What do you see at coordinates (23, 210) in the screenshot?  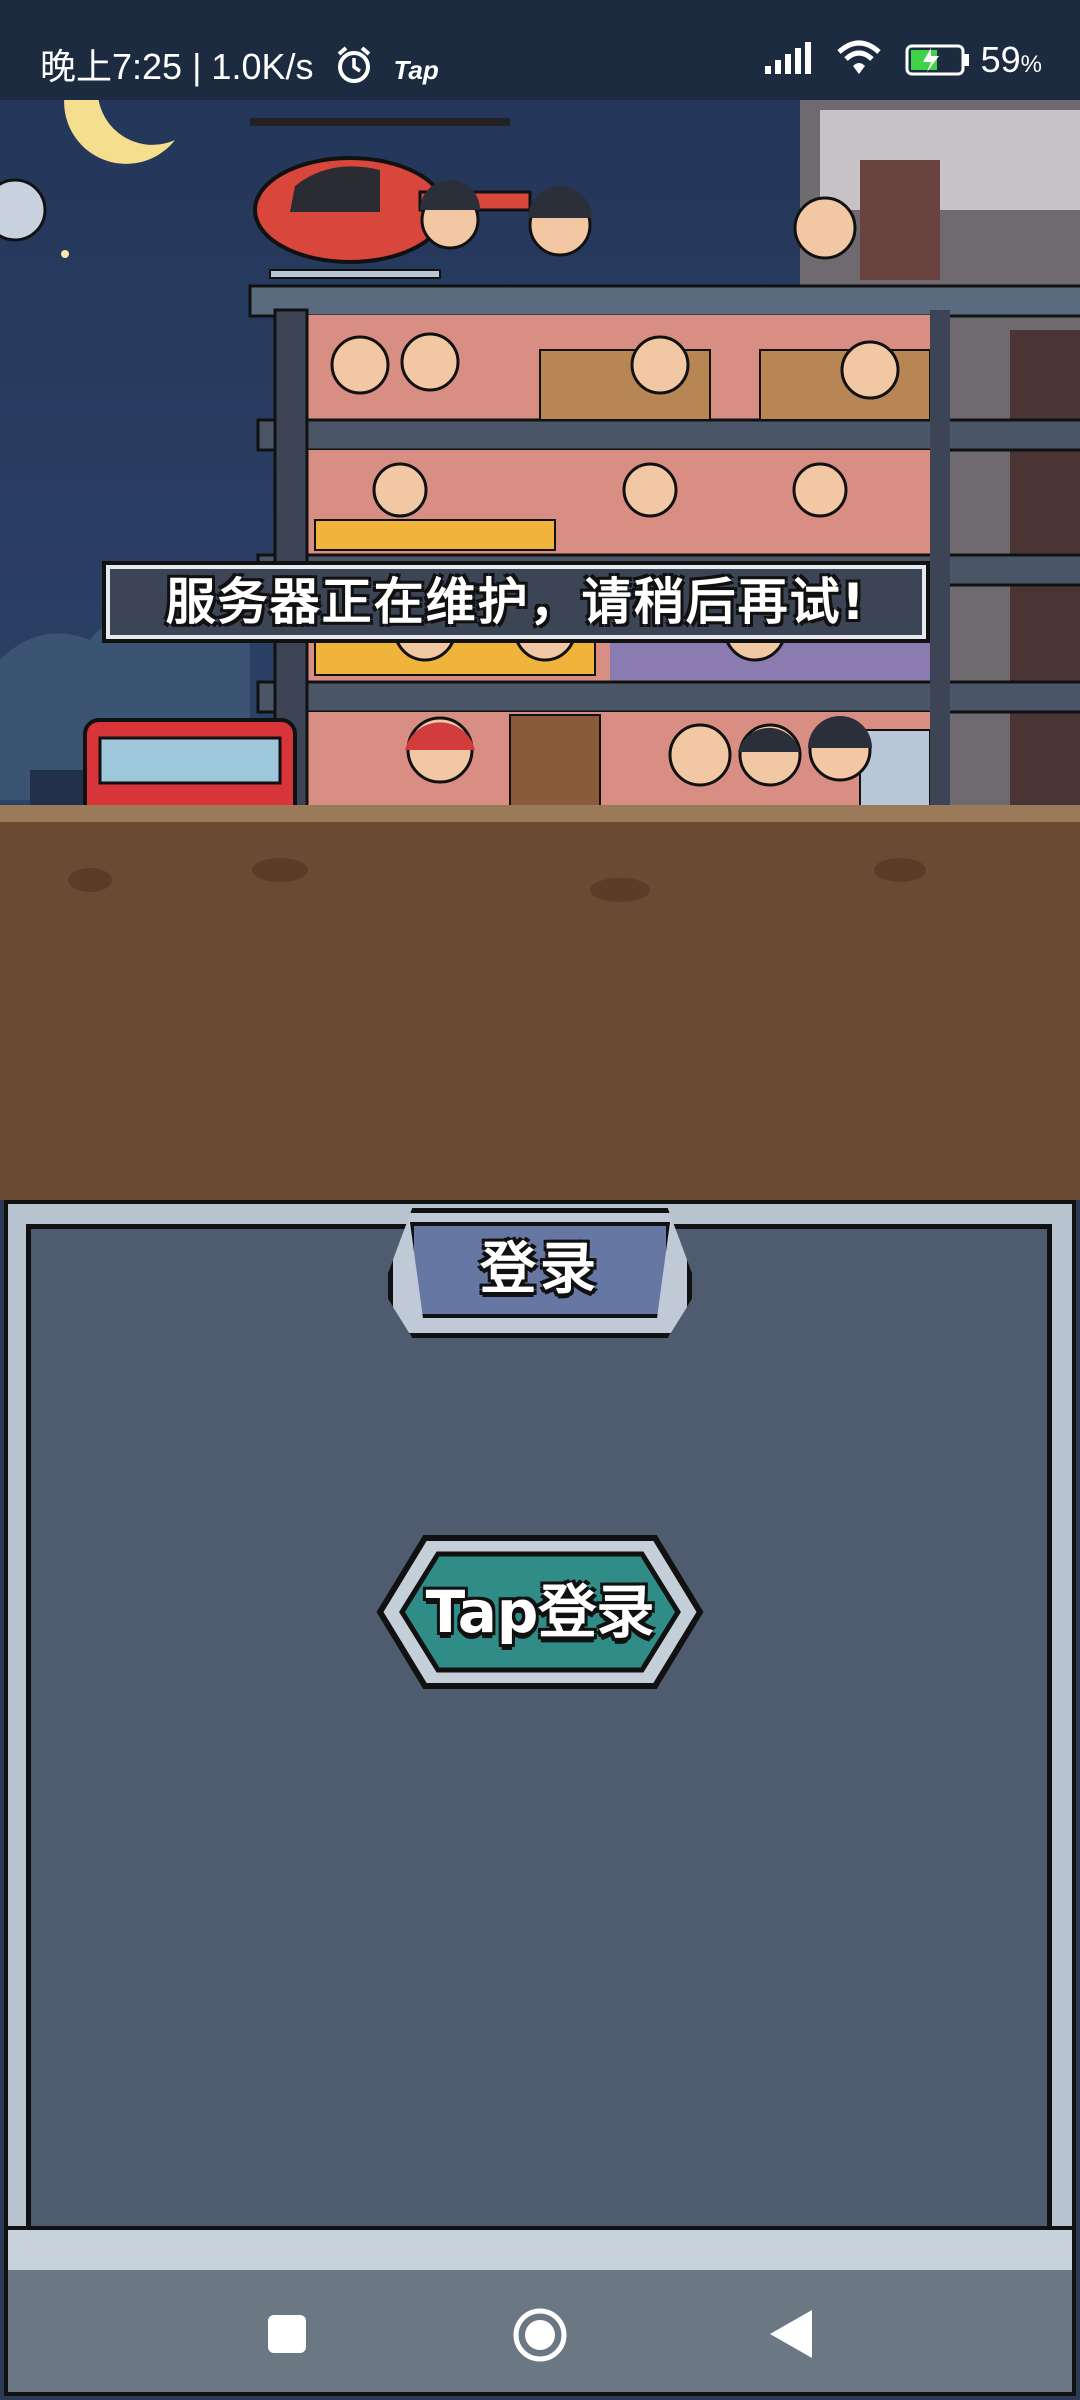 I see `pause-icon` at bounding box center [23, 210].